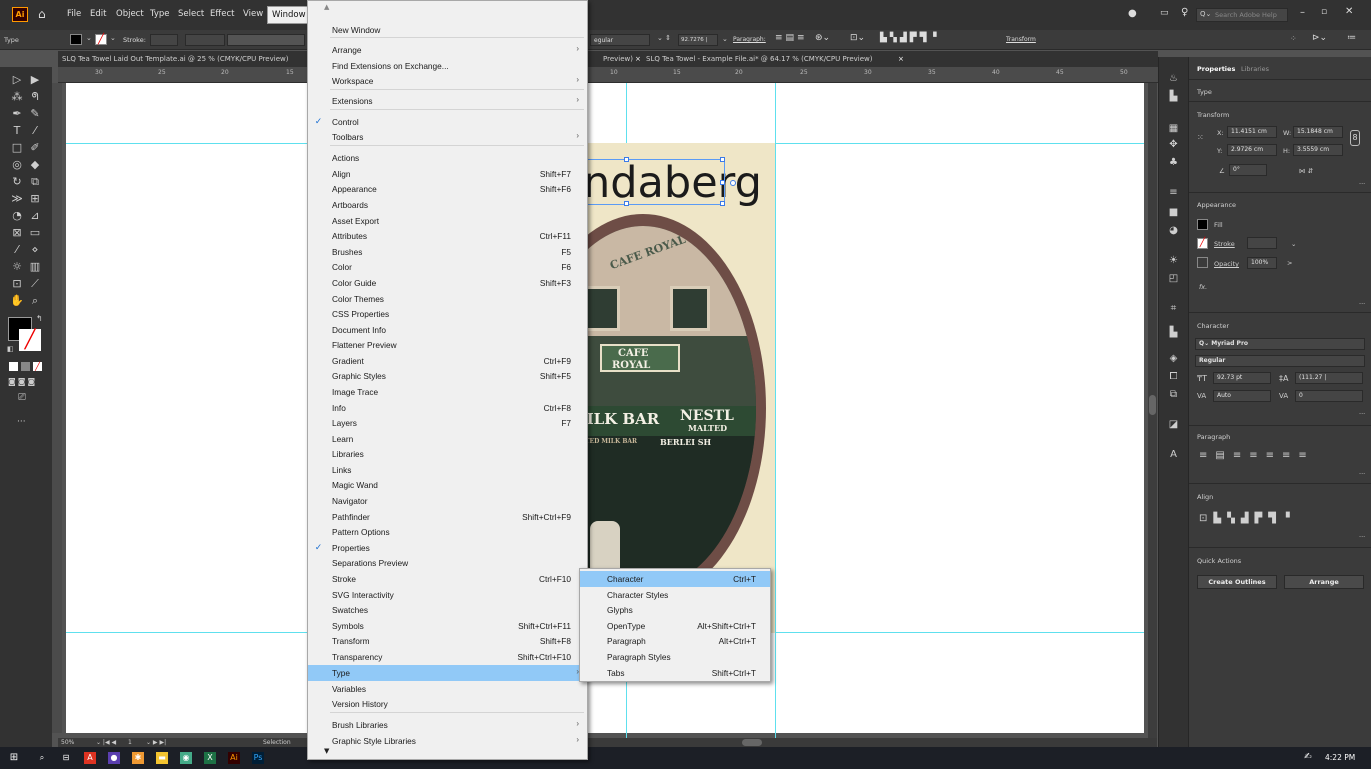 This screenshot has height=769, width=1371. What do you see at coordinates (17, 148) in the screenshot?
I see `rectangle-tool-icon: □` at bounding box center [17, 148].